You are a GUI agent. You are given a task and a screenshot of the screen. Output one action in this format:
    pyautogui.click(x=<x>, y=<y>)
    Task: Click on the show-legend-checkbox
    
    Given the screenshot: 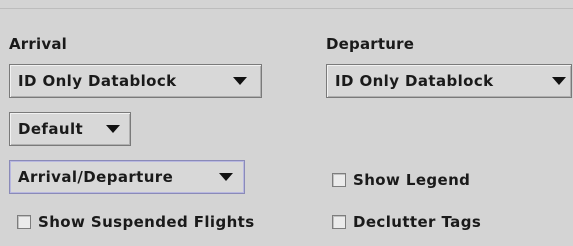 What is the action you would take?
    pyautogui.click(x=339, y=180)
    